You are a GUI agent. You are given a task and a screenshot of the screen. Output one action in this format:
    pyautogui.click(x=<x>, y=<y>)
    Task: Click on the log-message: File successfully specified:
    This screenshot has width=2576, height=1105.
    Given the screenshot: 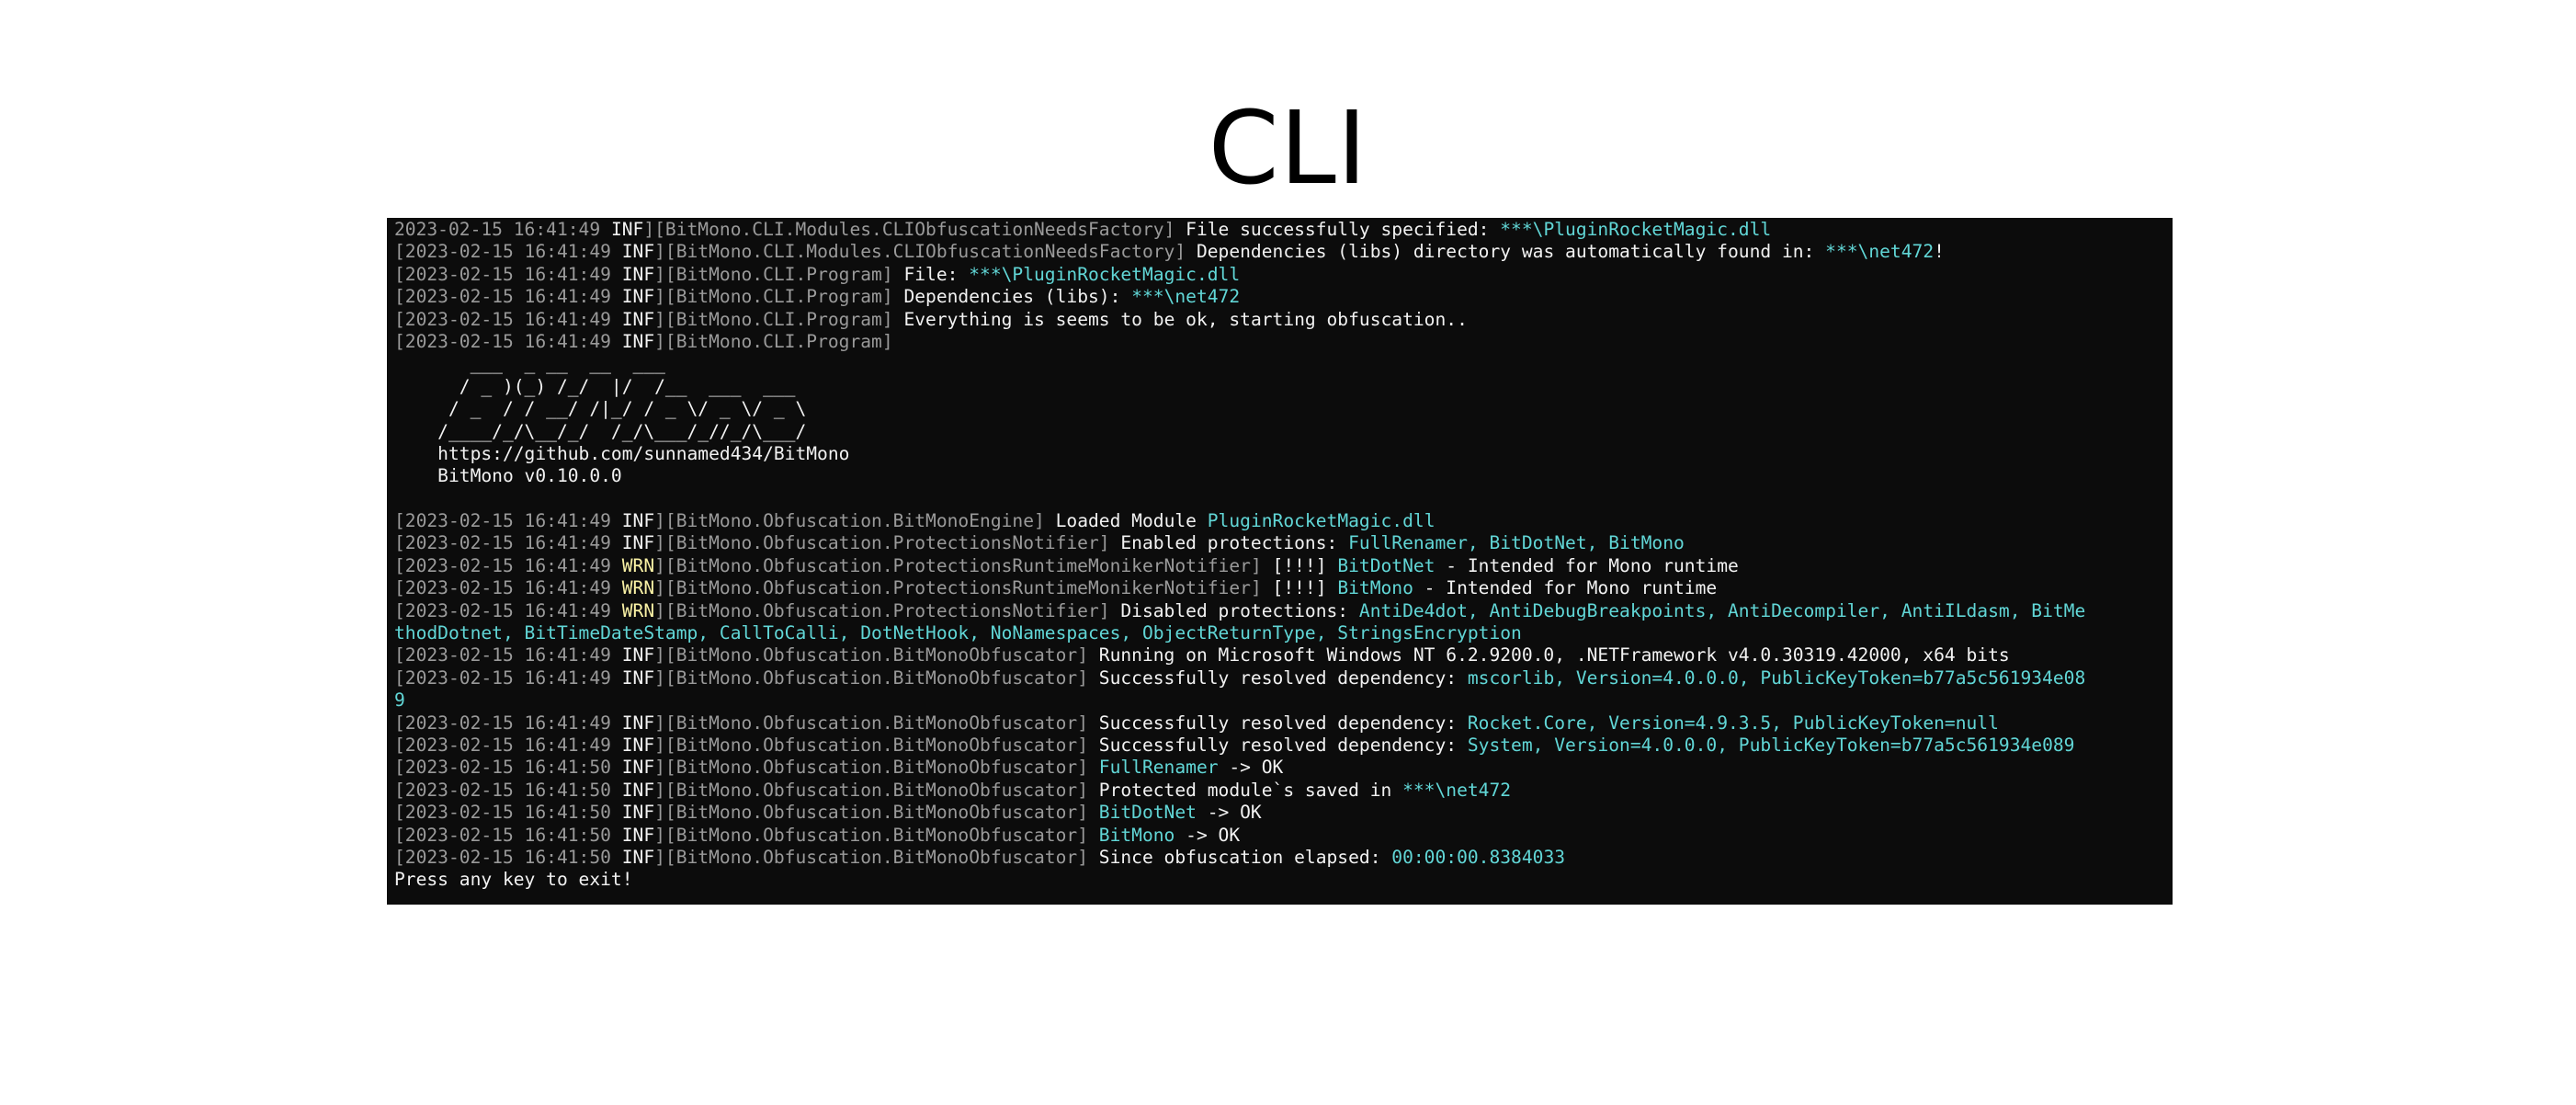 What is the action you would take?
    pyautogui.click(x=1338, y=229)
    